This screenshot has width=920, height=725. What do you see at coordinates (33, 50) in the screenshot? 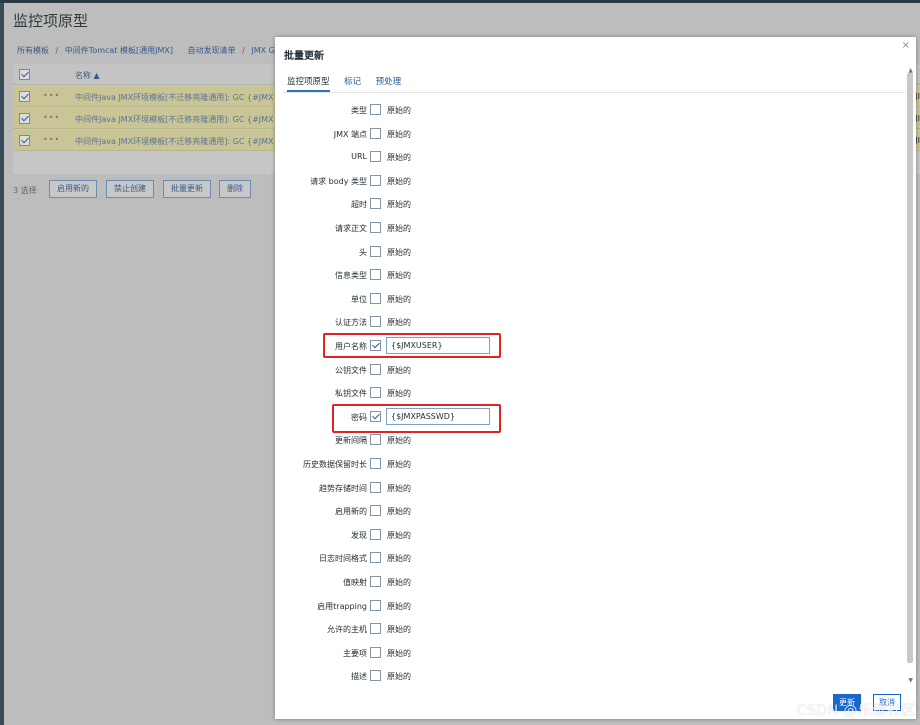
I see `breadcrumb-all-templates: 所有模板` at bounding box center [33, 50].